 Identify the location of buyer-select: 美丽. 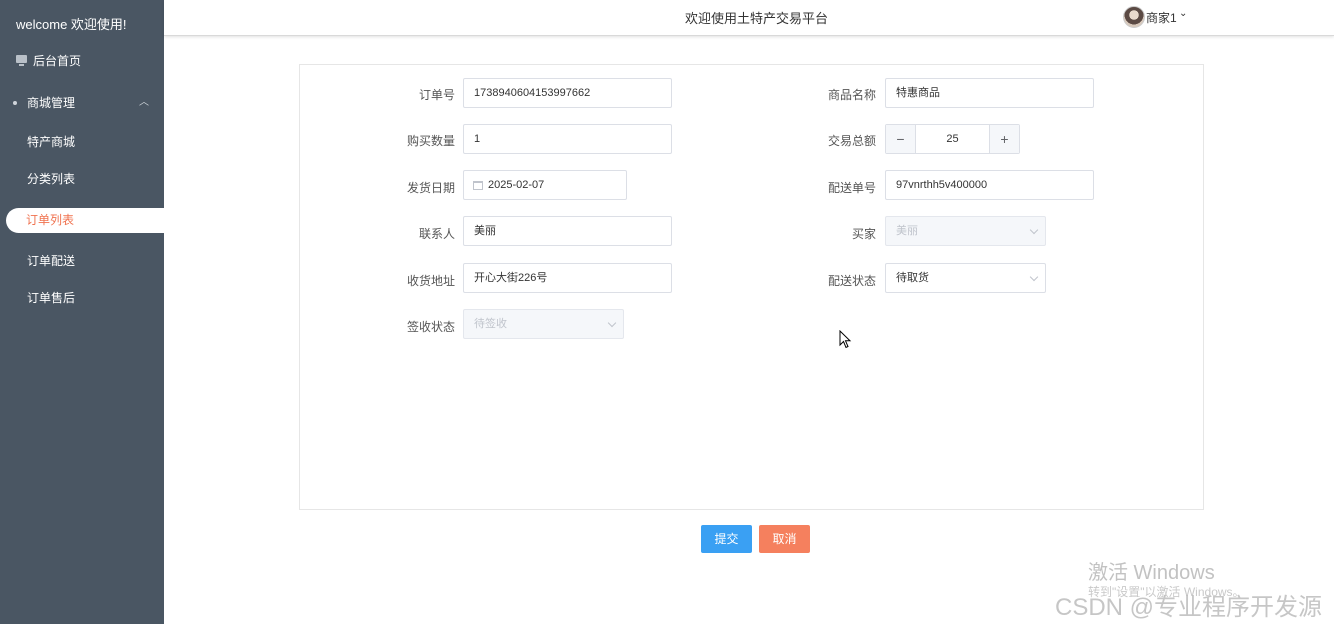
(965, 231).